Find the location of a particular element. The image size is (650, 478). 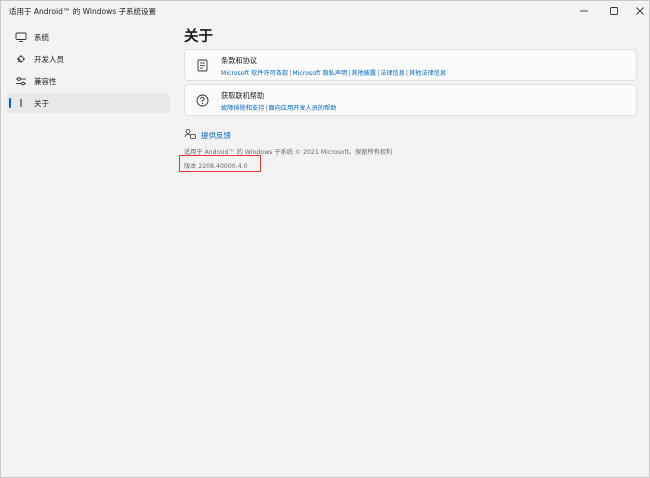

window-title: 适用于 Android™ 的 Windows 子系统设置 is located at coordinates (83, 11).